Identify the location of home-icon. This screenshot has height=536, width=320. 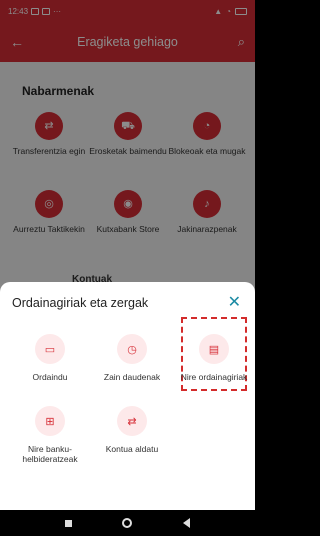
(127, 523).